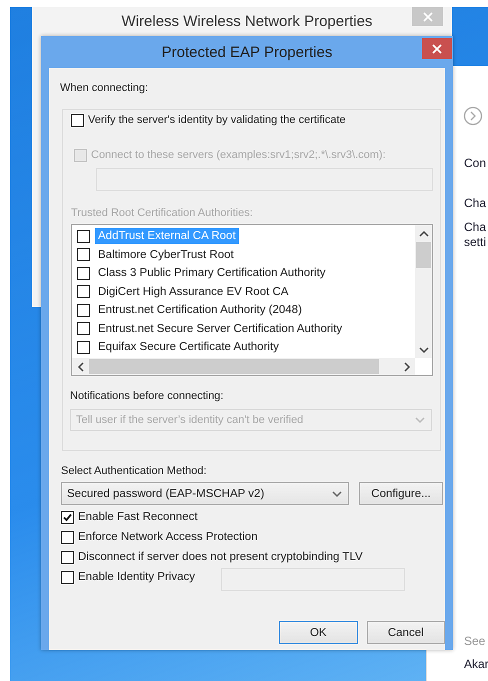 The height and width of the screenshot is (681, 488). I want to click on close-button, so click(437, 48).